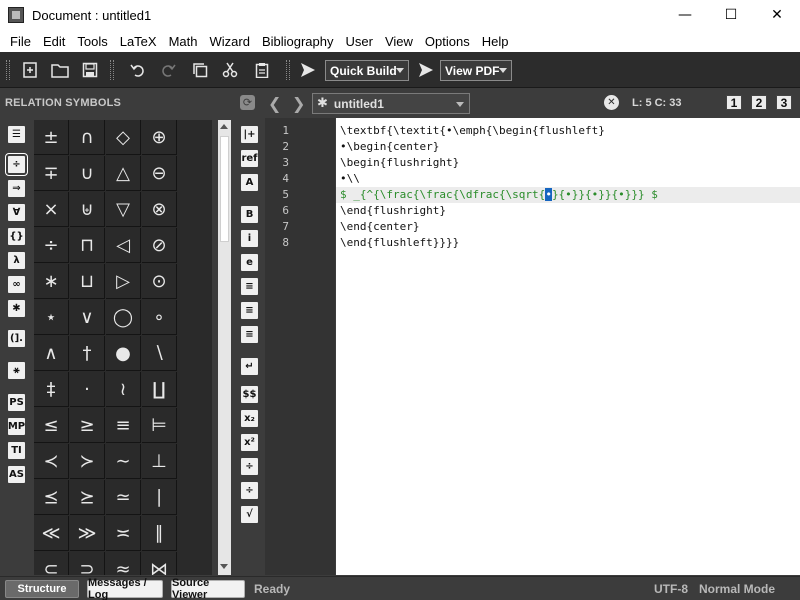 This screenshot has width=800, height=600. What do you see at coordinates (476, 70) in the screenshot?
I see `view-pdf-select: View PDF` at bounding box center [476, 70].